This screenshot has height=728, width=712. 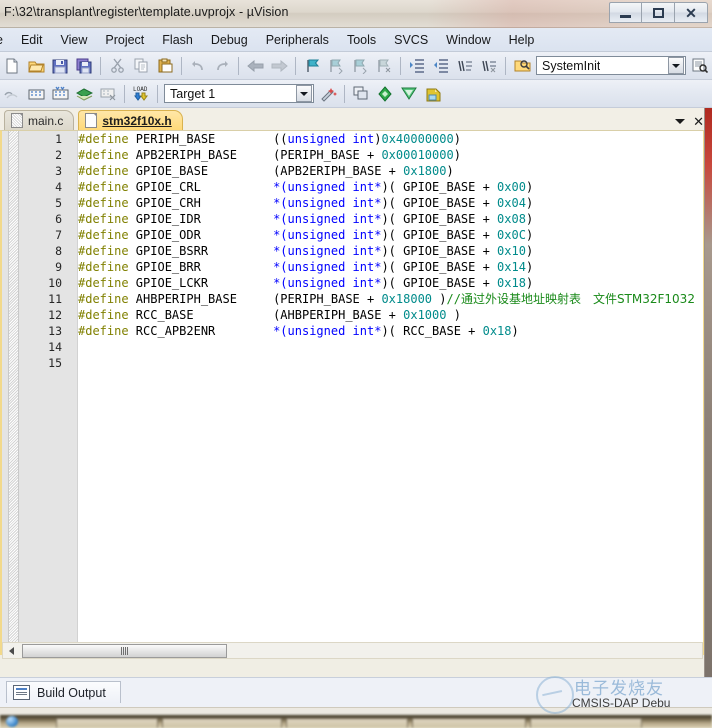 What do you see at coordinates (46, 120) in the screenshot?
I see `tab-label: main.c` at bounding box center [46, 120].